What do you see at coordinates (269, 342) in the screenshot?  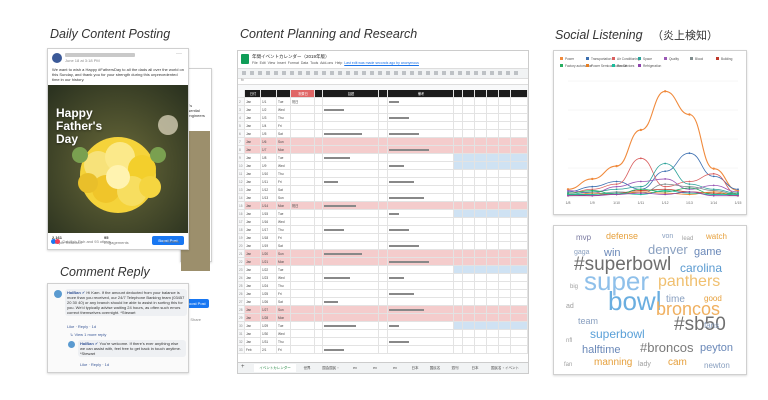 I see `table-cell: 1/31` at bounding box center [269, 342].